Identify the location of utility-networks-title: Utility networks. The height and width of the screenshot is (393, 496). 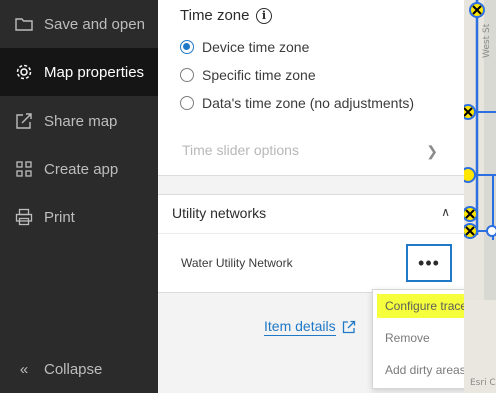
(219, 213).